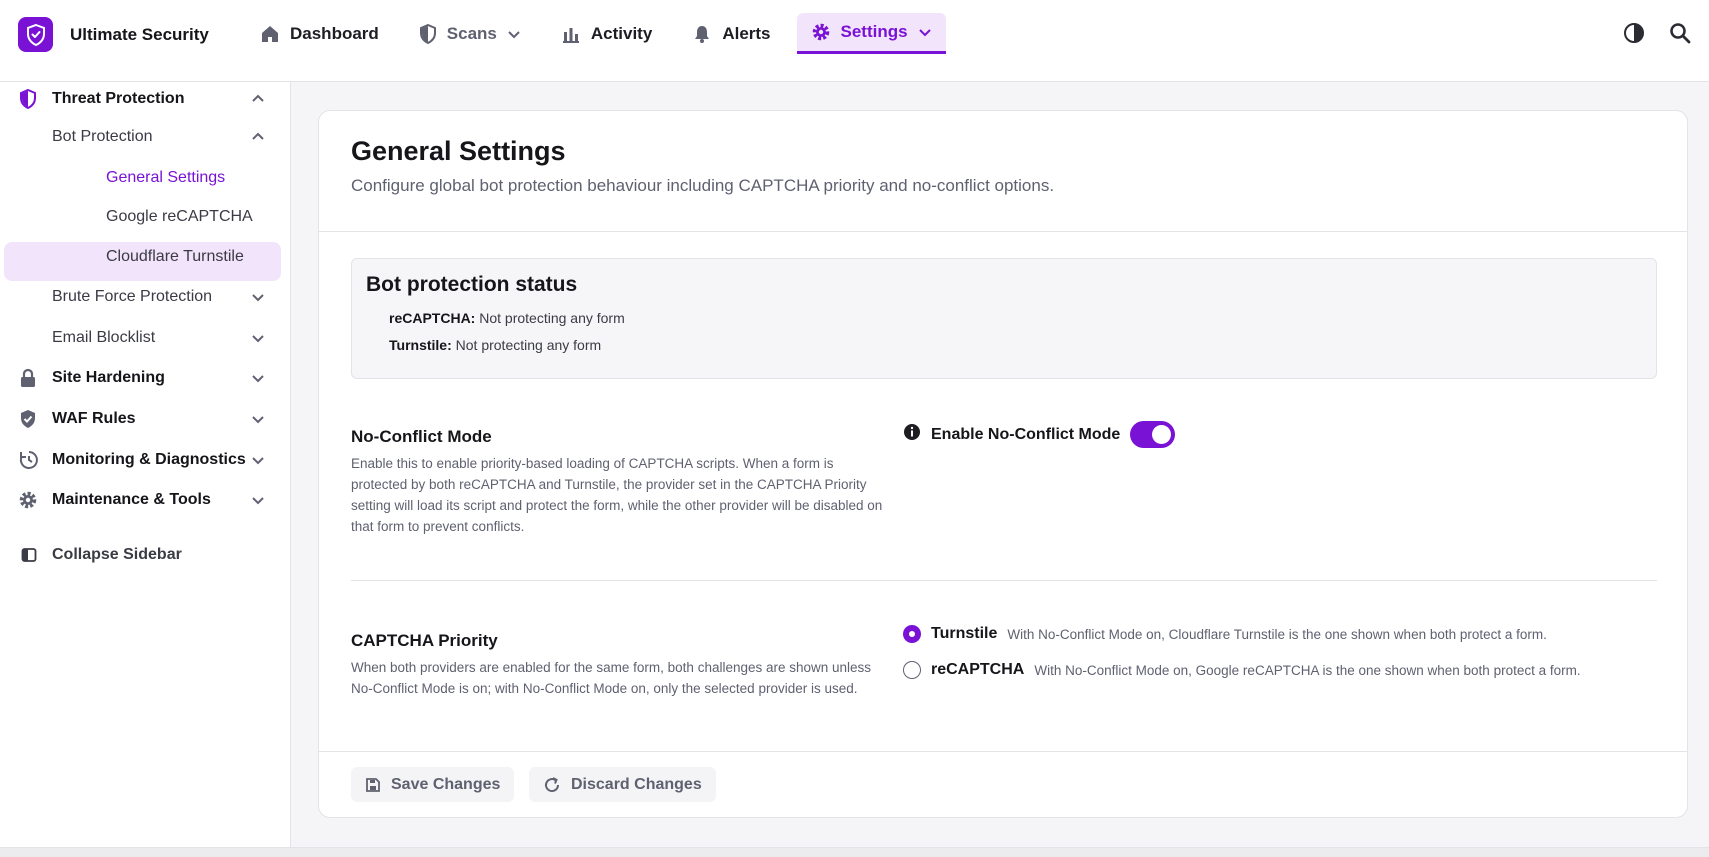 Image resolution: width=1709 pixels, height=857 pixels. Describe the element at coordinates (102, 136) in the screenshot. I see `sidebar-item-label: Bot Protection` at that location.